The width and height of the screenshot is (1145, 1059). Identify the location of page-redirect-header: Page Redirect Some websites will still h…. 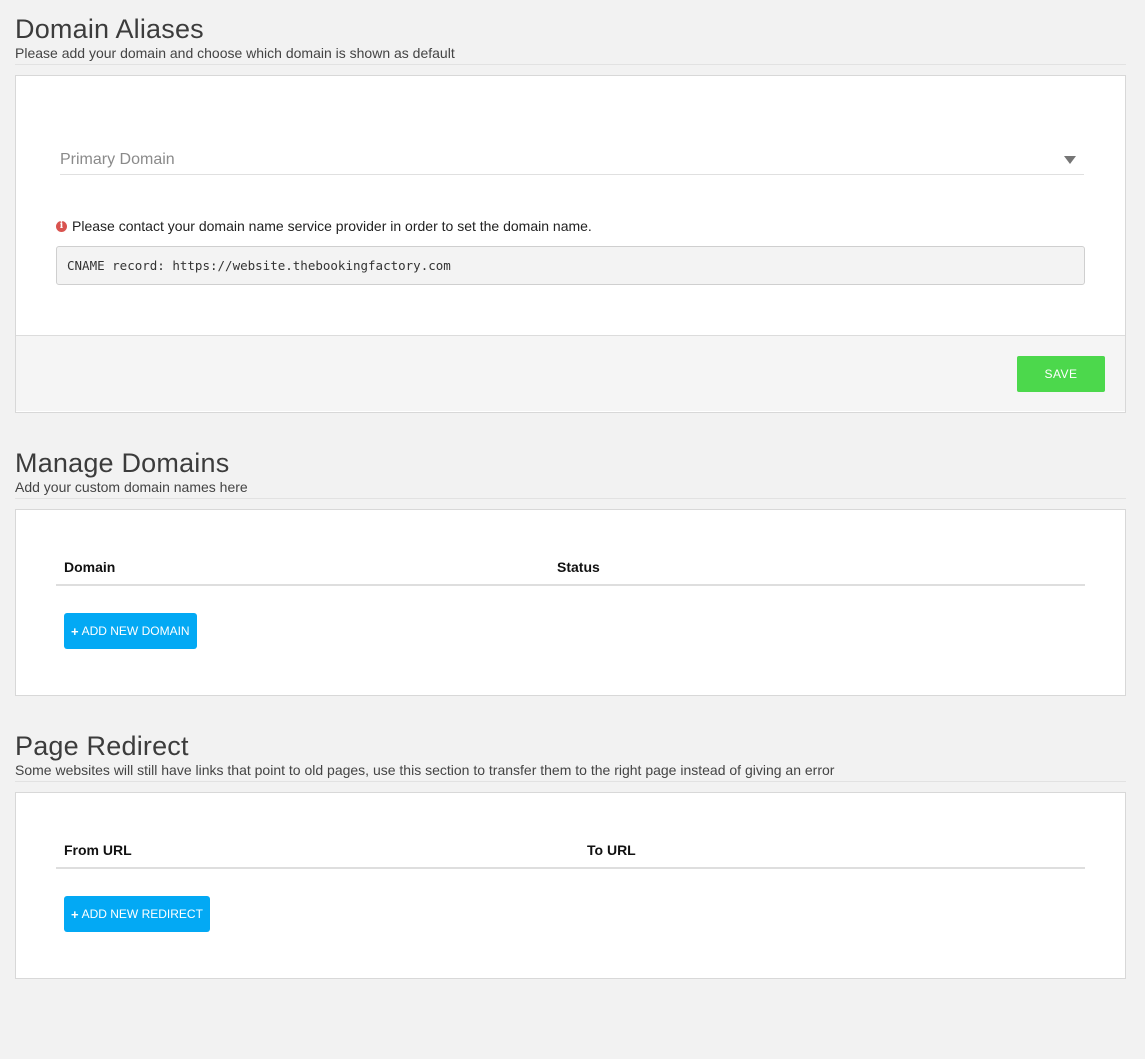
(570, 756).